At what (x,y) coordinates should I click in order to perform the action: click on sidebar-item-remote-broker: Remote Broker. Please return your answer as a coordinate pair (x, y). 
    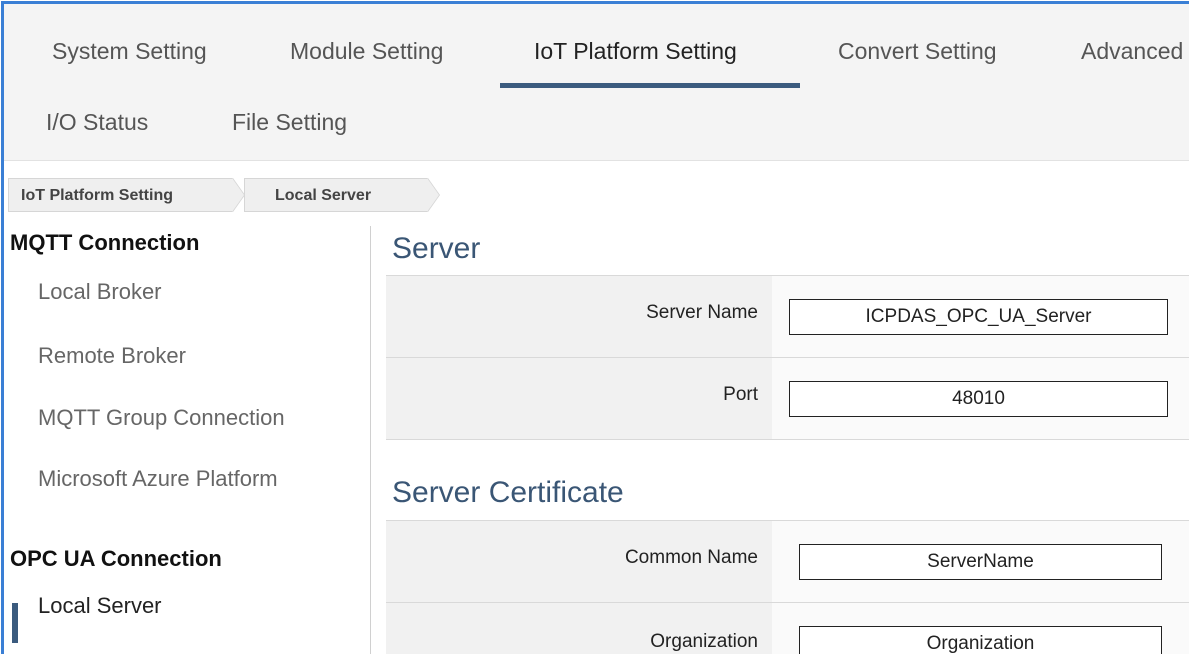
    Looking at the image, I should click on (112, 356).